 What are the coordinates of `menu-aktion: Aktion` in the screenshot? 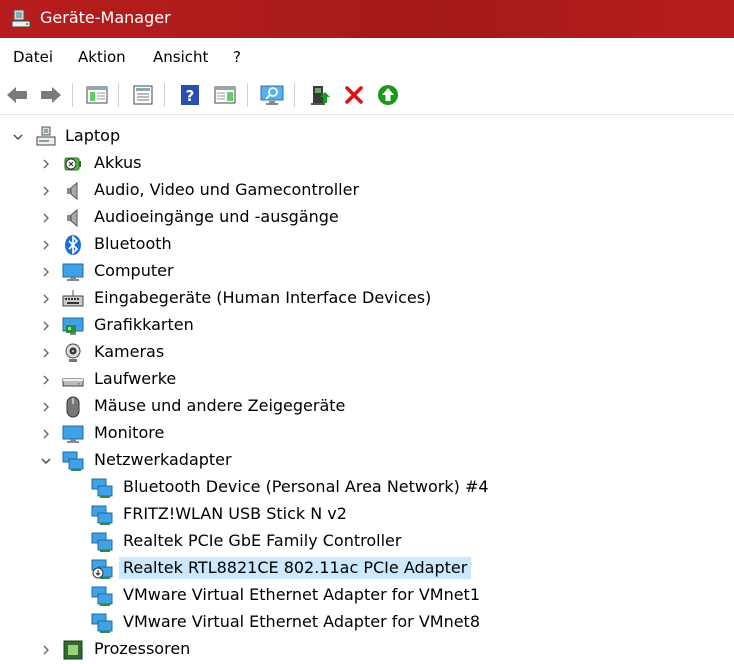 It's located at (102, 57).